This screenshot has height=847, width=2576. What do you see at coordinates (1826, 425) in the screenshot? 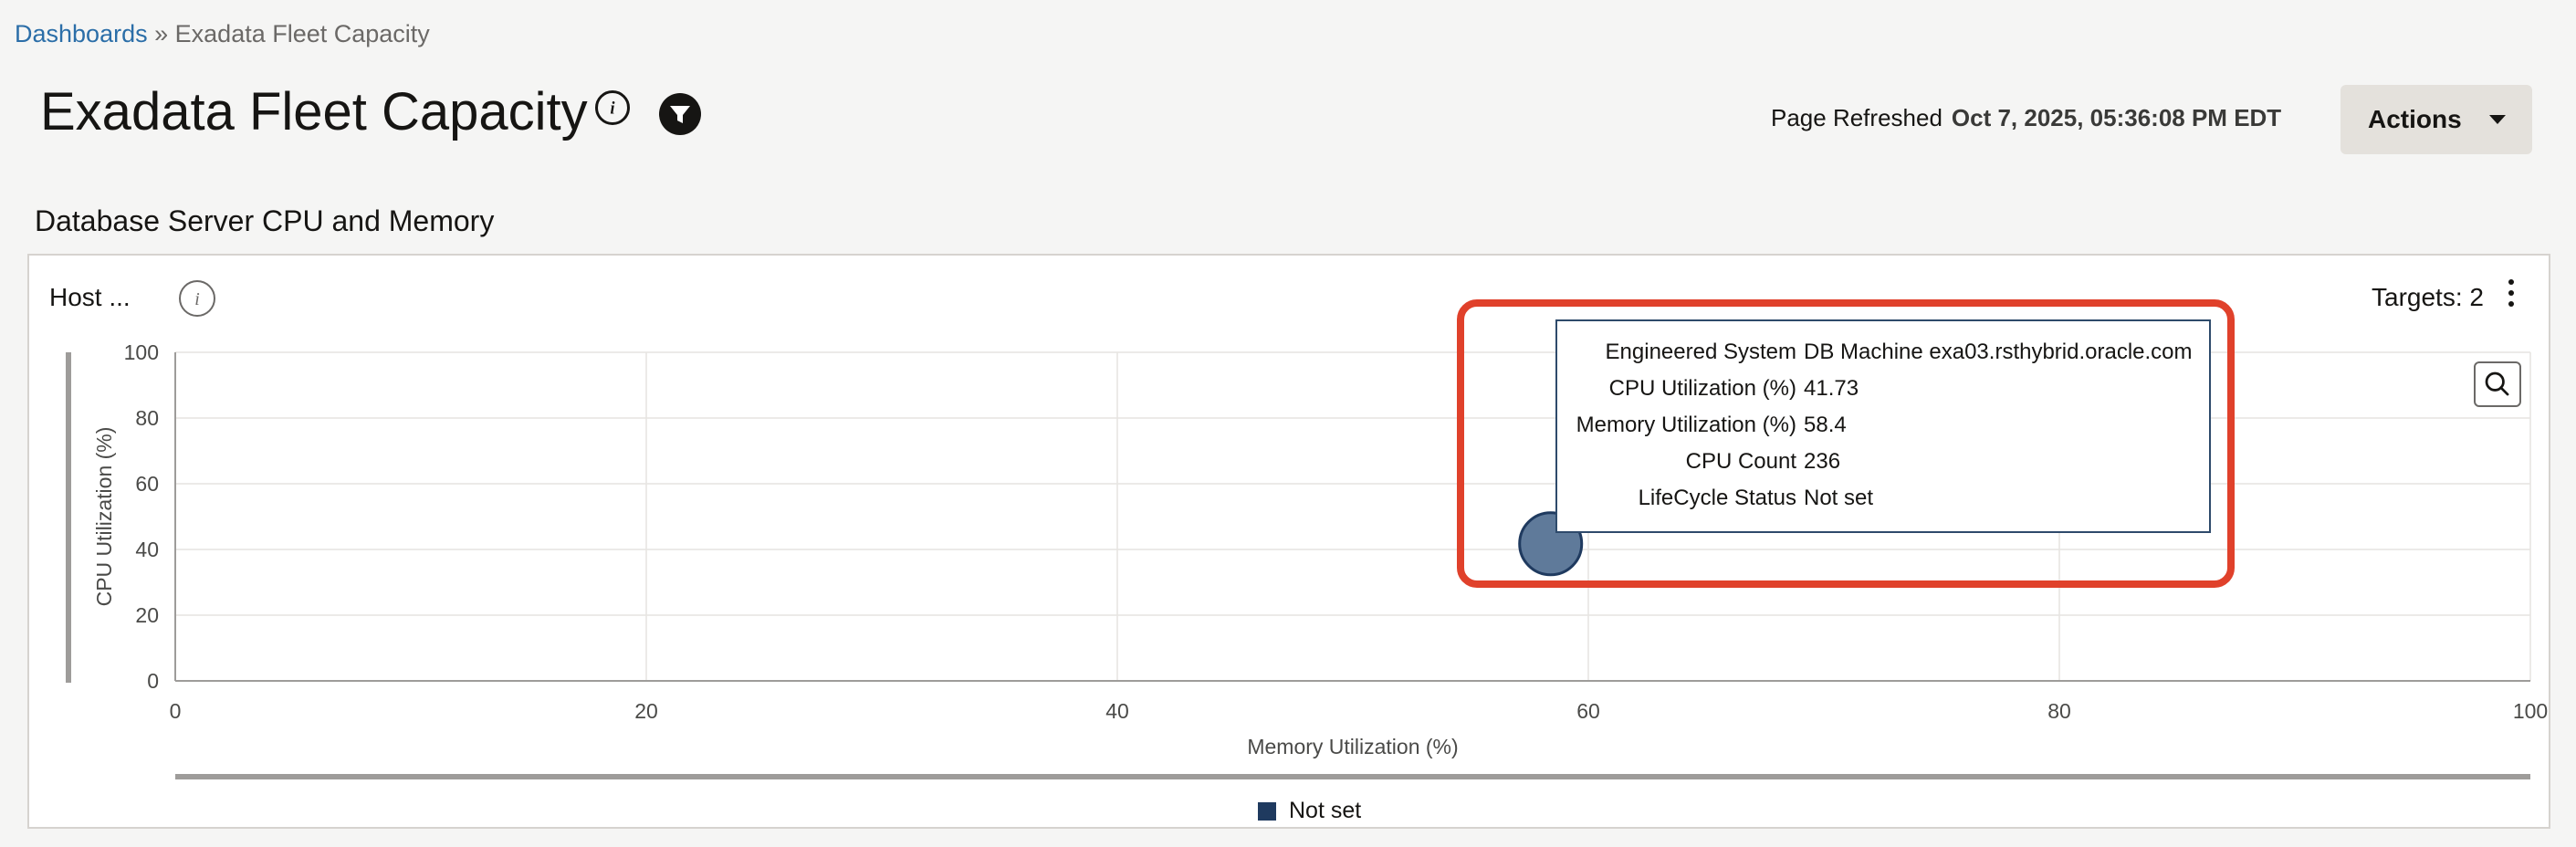
I see `tooltip-value: 58.4` at bounding box center [1826, 425].